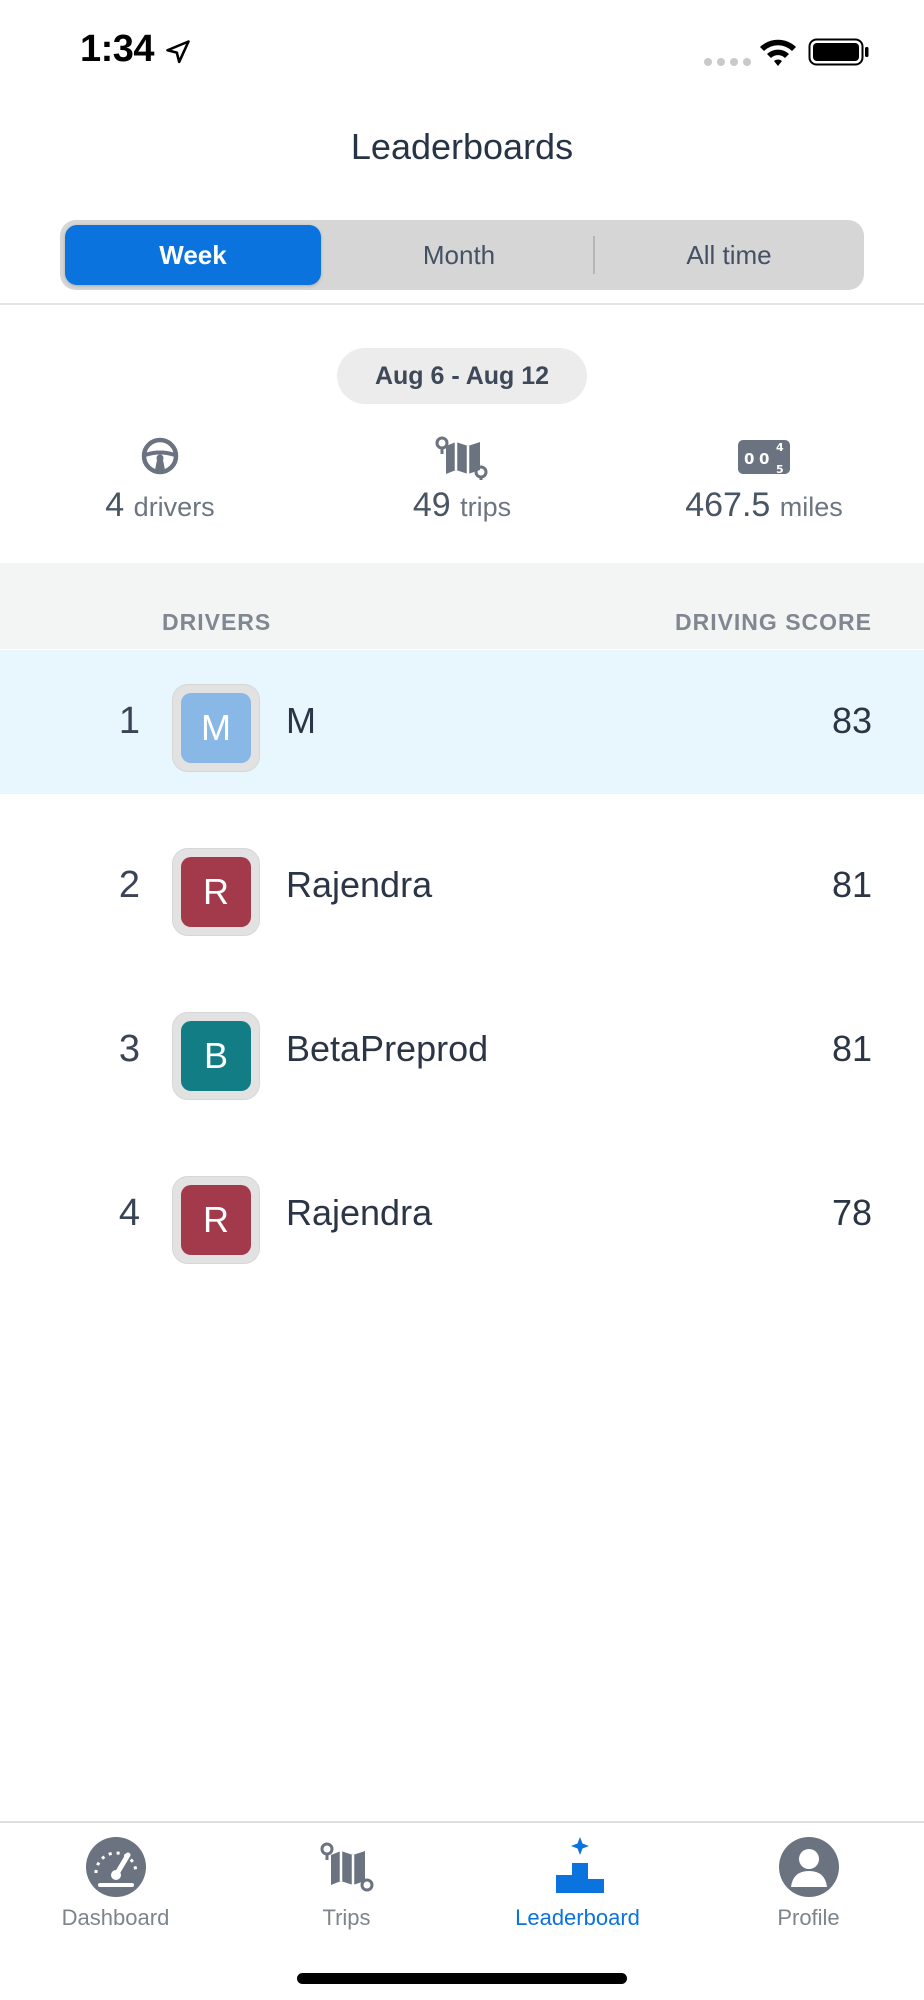  I want to click on stat-trips: 49 trips, so click(462, 480).